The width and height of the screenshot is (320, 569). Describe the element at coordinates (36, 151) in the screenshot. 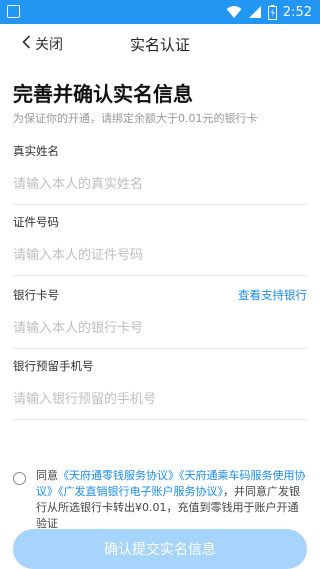

I see `field-label: 真实姓名` at that location.